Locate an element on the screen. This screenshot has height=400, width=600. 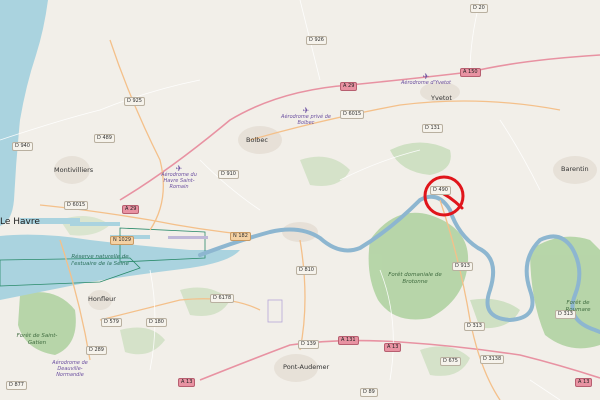
road-shield-d139: D 139 is located at coordinates (308, 344).